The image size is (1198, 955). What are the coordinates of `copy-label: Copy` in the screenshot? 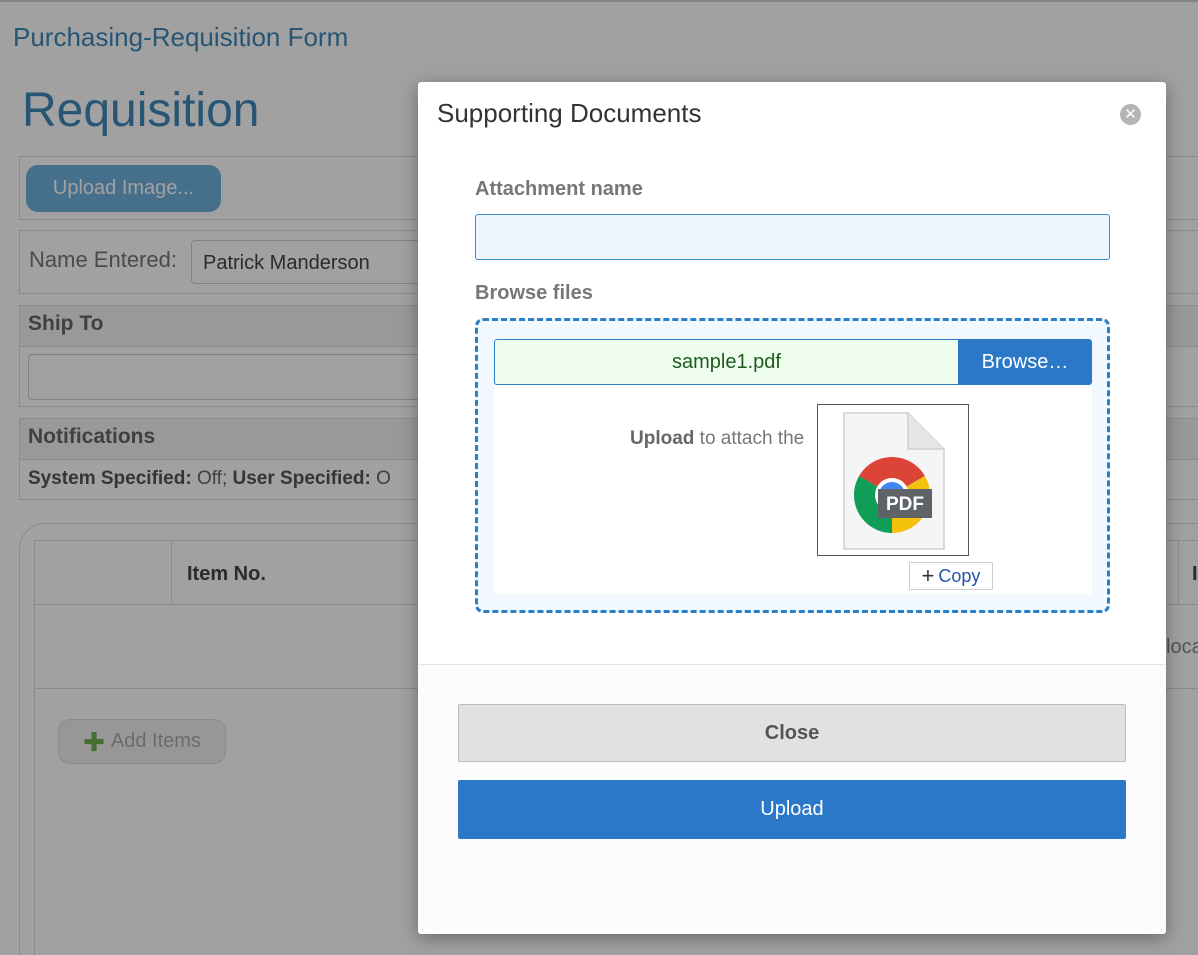 It's located at (959, 575).